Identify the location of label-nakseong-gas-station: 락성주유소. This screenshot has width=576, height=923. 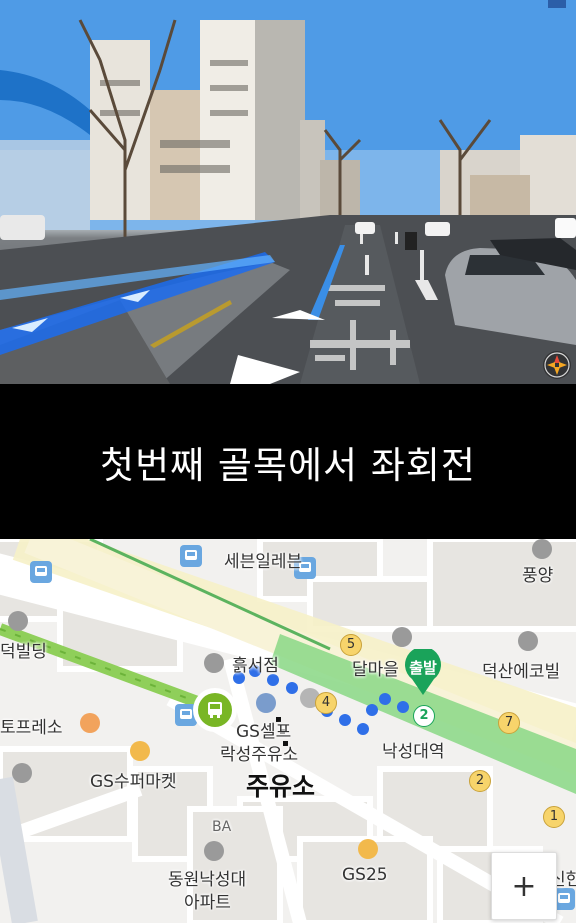
(259, 755).